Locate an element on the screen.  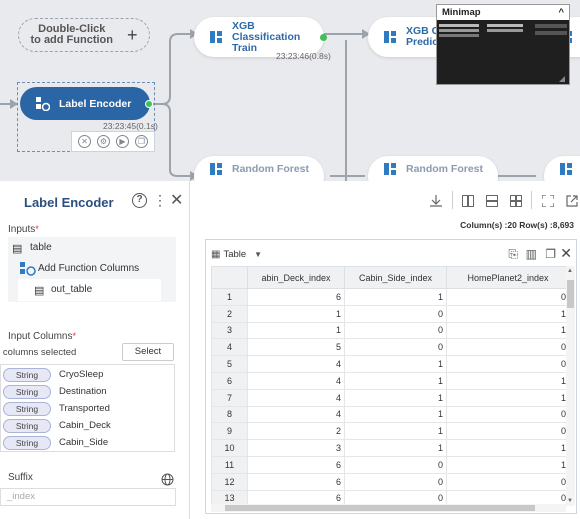
column-header: Cabin_Side_index is located at coordinates (395, 277).